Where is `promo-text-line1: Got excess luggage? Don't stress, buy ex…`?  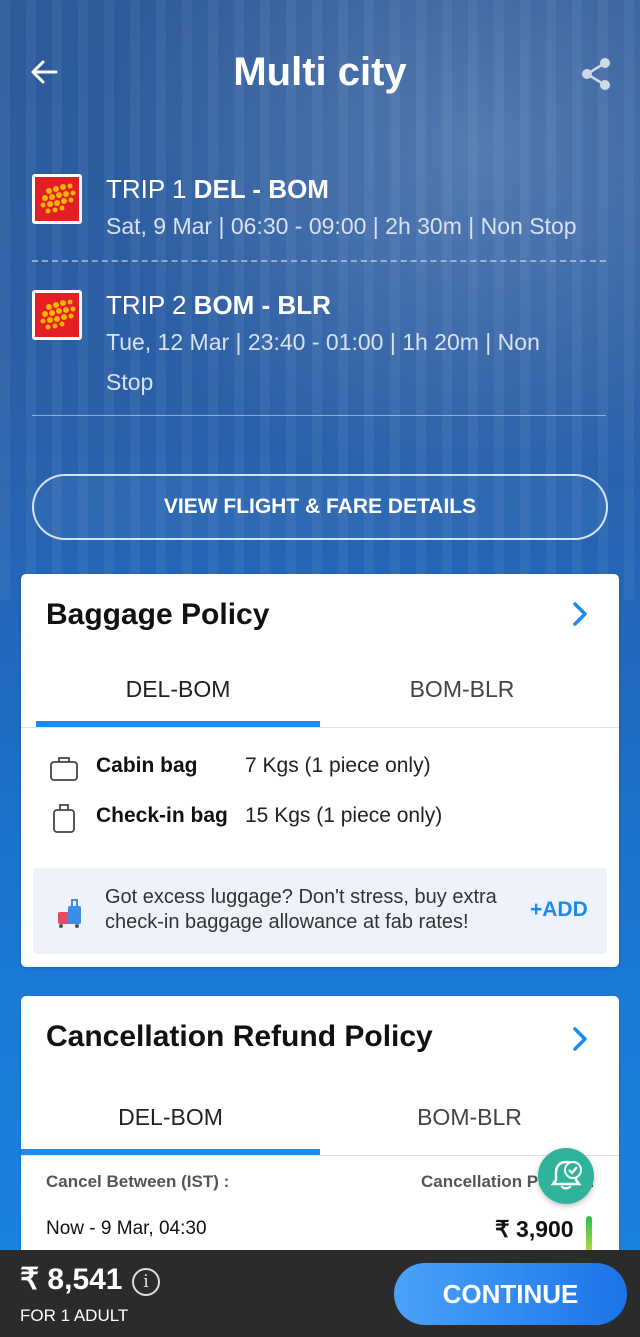 promo-text-line1: Got excess luggage? Don't stress, buy ex… is located at coordinates (301, 897).